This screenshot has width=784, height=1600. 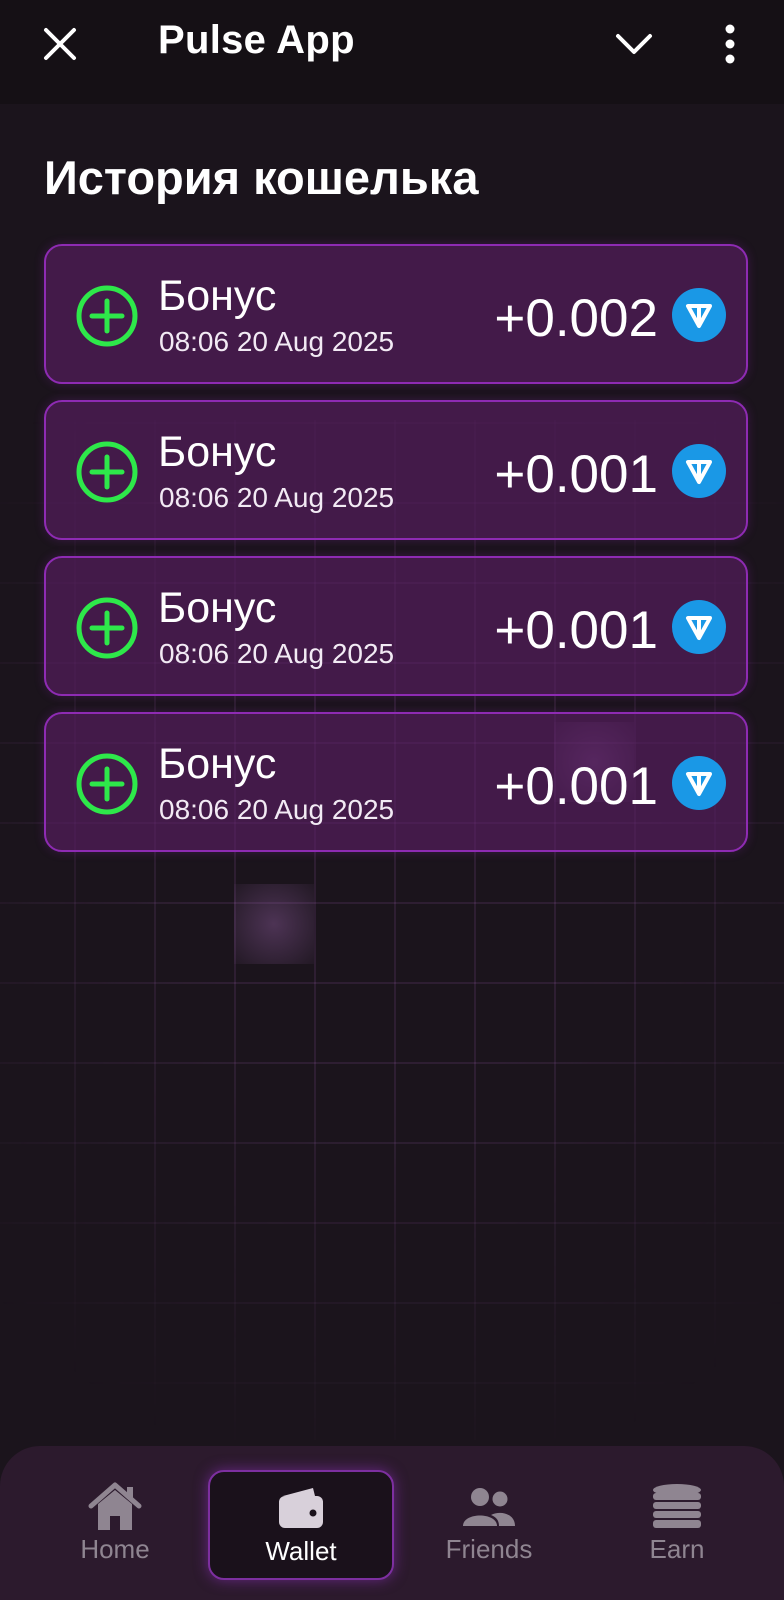 I want to click on background-glow, so click(x=274, y=924).